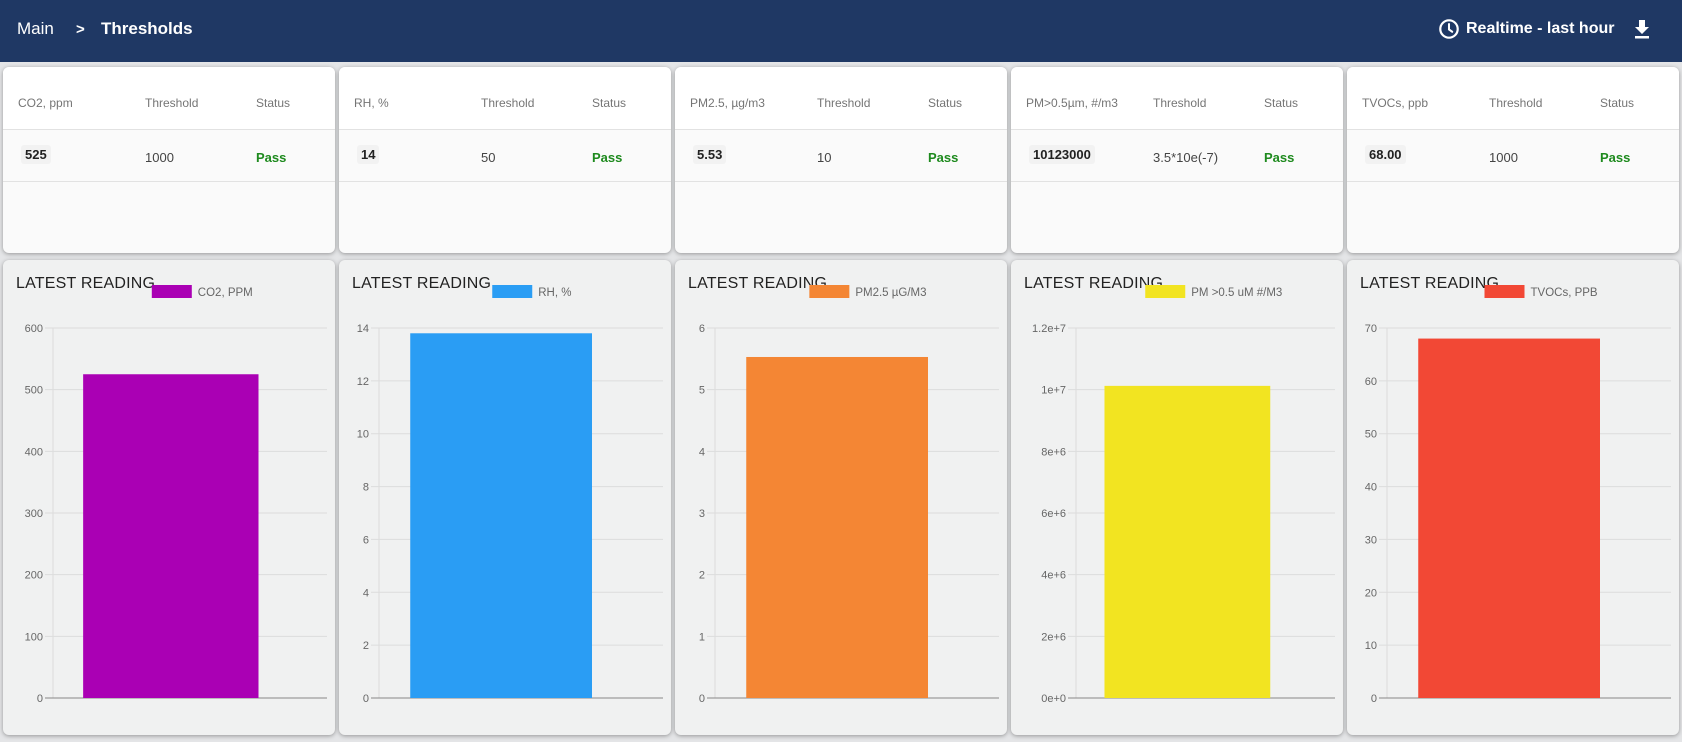 This screenshot has height=742, width=1682. I want to click on legend-label: PM2.5 µG/M3, so click(890, 293).